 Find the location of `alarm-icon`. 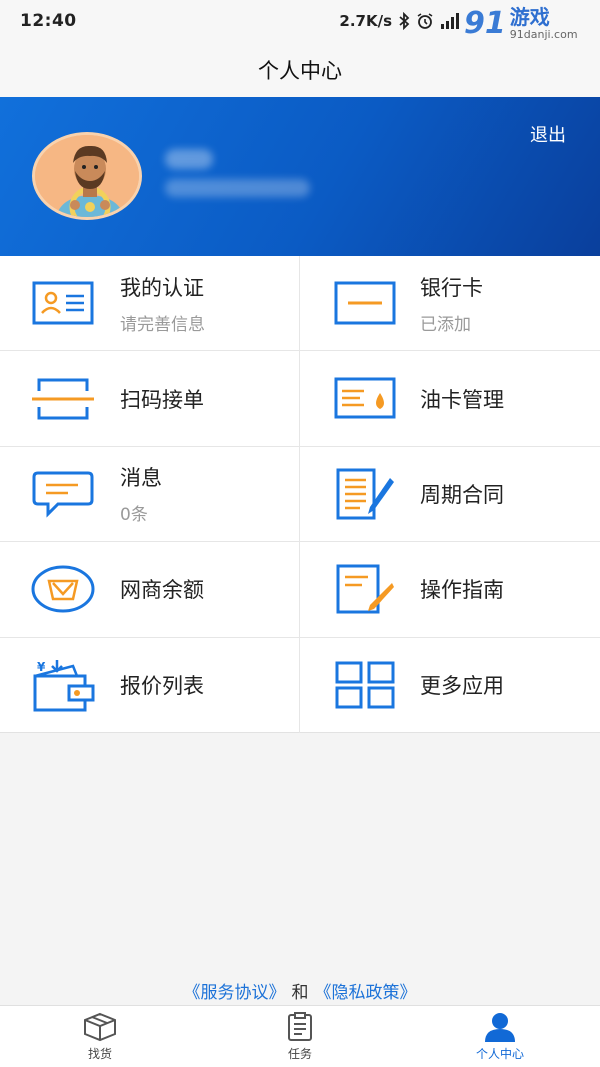

alarm-icon is located at coordinates (425, 21).